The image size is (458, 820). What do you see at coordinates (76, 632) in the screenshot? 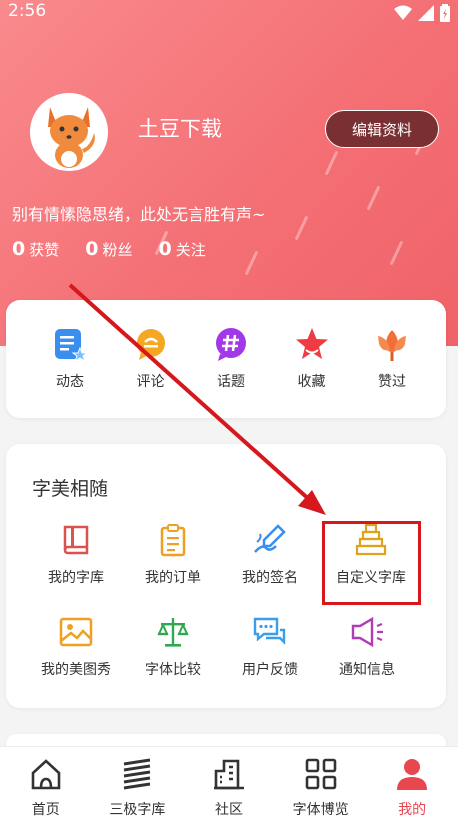
I see `image-icon` at bounding box center [76, 632].